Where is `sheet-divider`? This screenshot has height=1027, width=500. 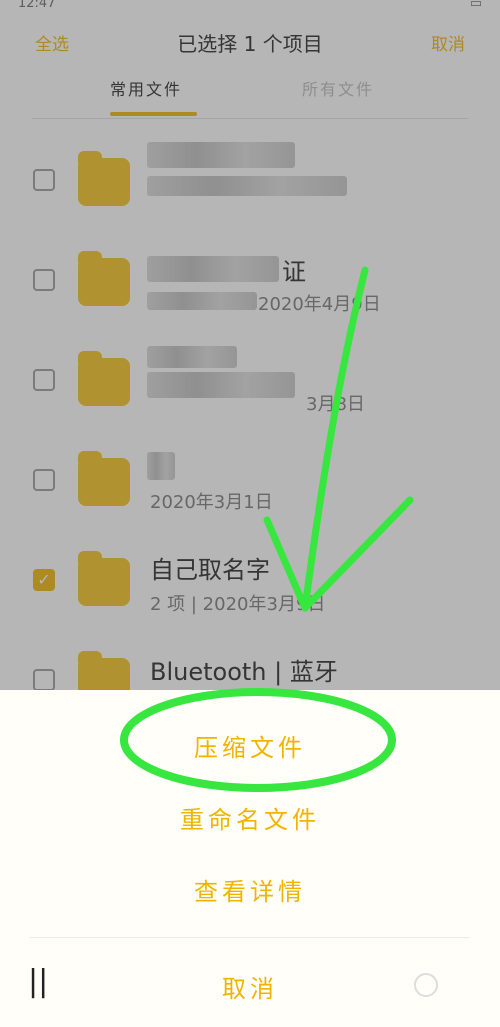
sheet-divider is located at coordinates (250, 937).